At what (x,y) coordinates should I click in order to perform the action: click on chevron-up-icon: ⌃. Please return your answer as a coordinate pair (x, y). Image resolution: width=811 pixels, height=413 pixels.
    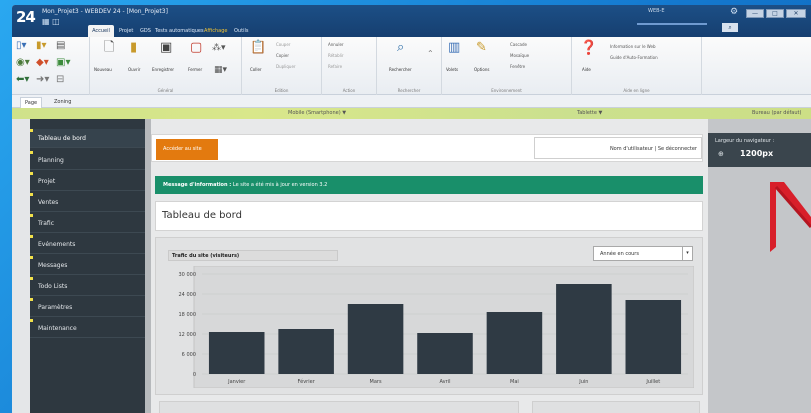
    Looking at the image, I should click on (430, 54).